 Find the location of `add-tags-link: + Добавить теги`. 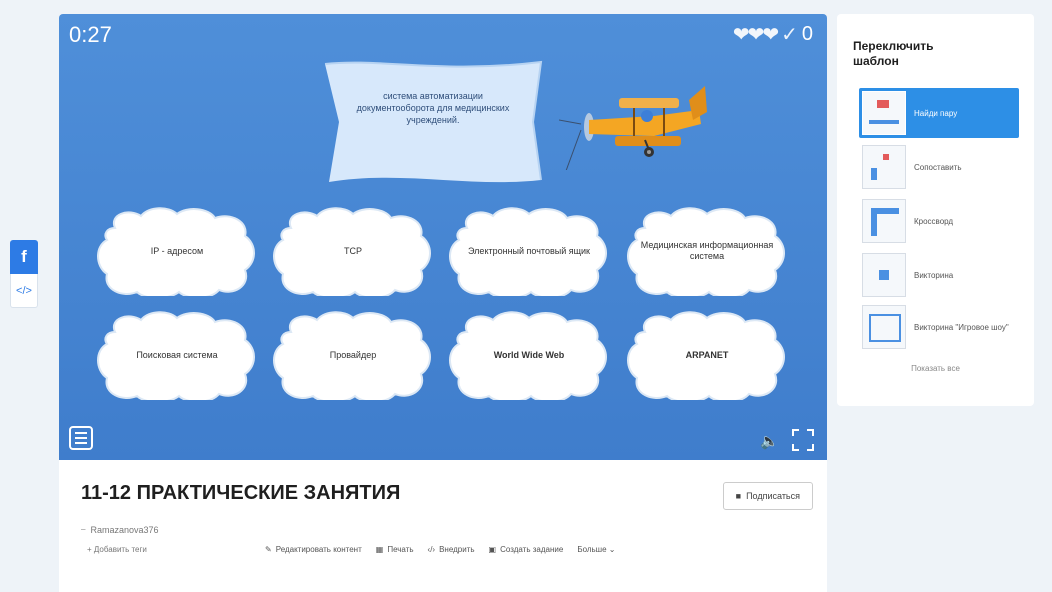

add-tags-link: + Добавить теги is located at coordinates (127, 550).